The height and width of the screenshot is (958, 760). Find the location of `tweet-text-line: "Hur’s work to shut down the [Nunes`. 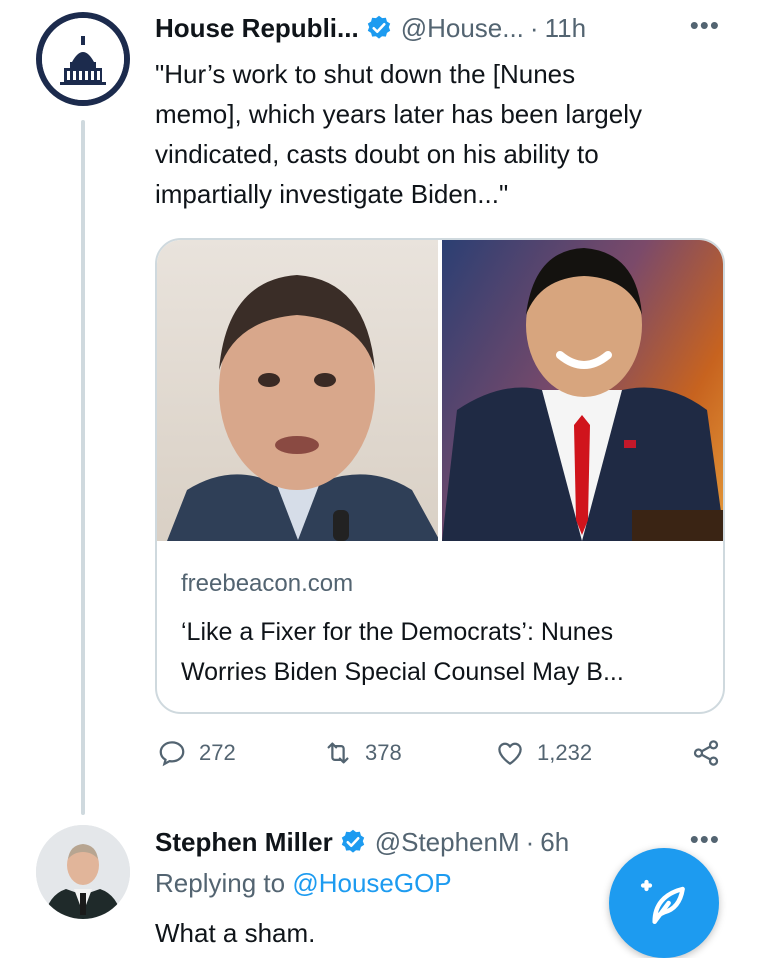

tweet-text-line: "Hur’s work to shut down the [Nunes is located at coordinates (365, 74).